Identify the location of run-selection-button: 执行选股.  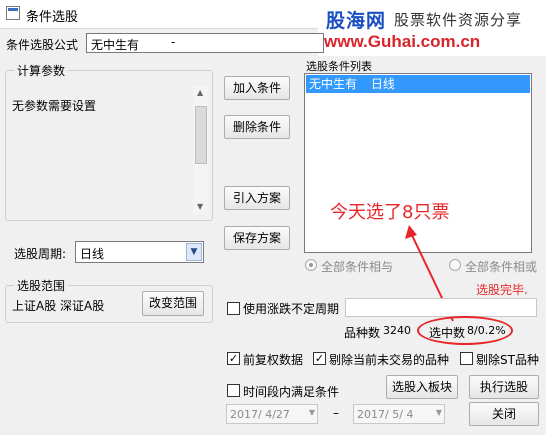
(504, 387).